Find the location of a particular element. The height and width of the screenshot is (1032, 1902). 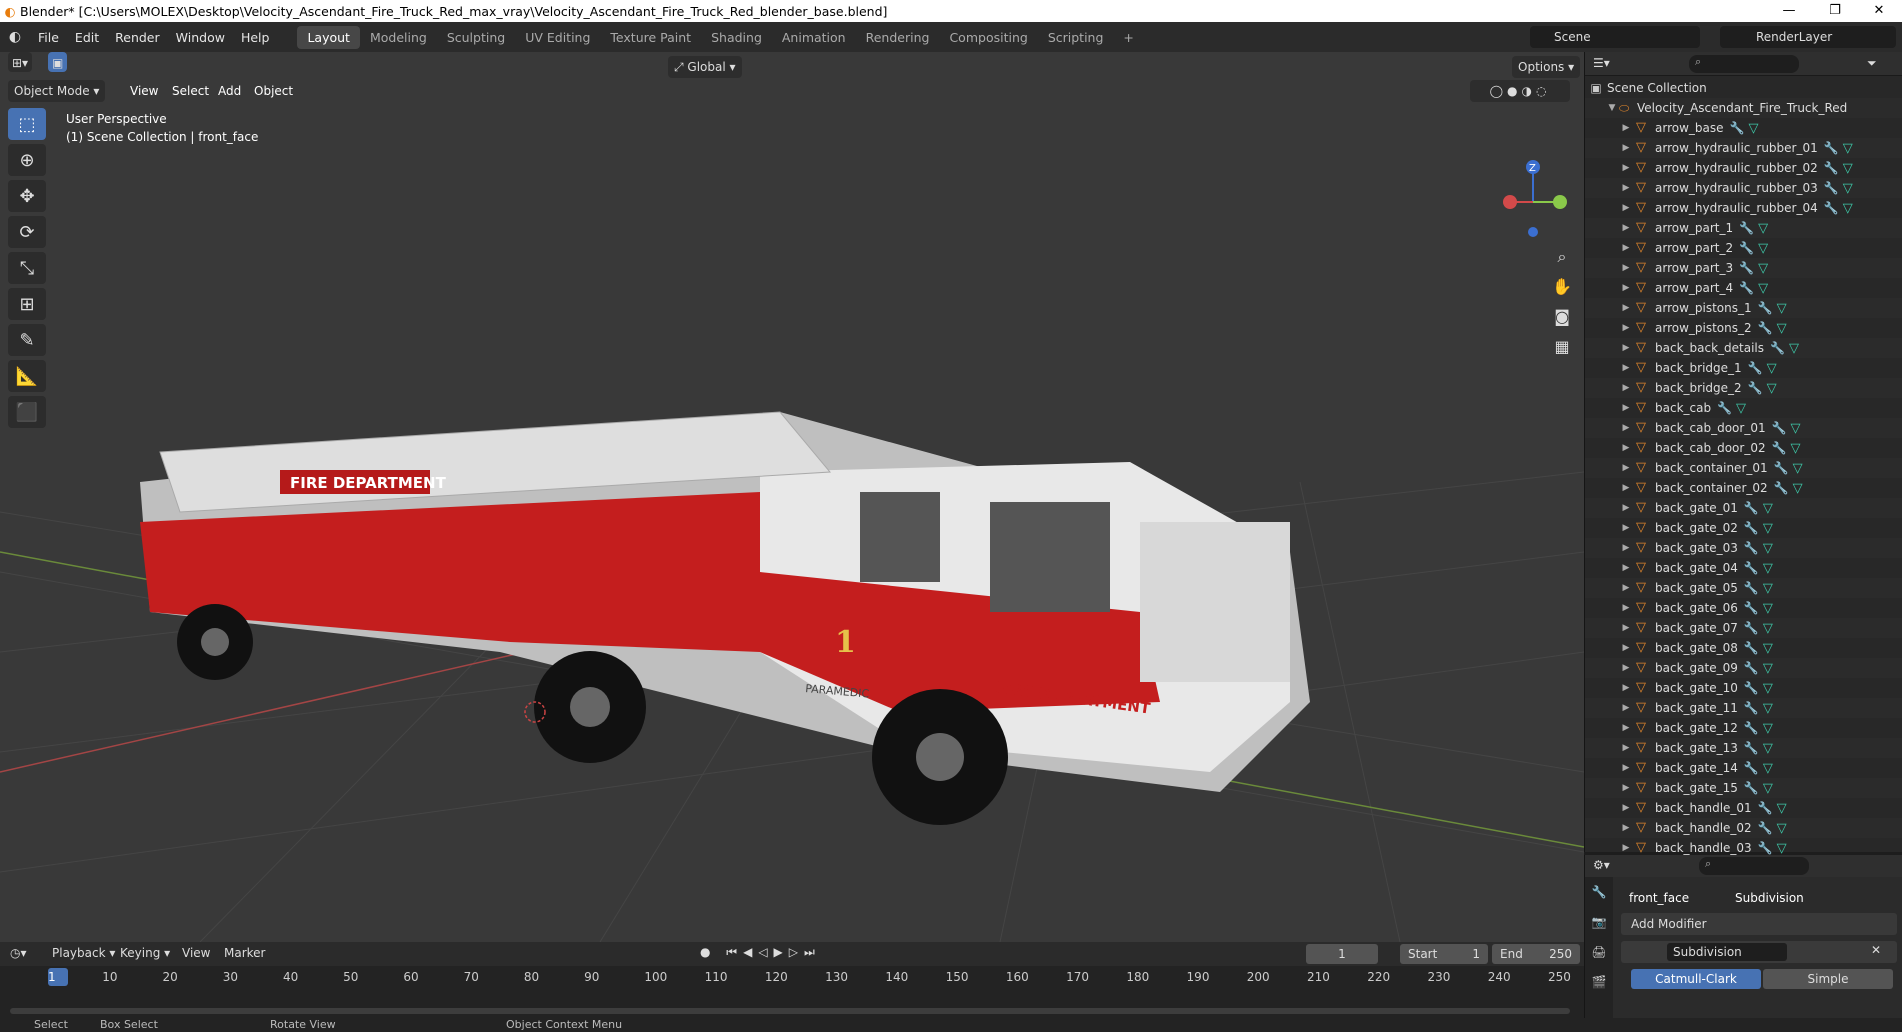

transform-tool-icon: ⊞ is located at coordinates (27, 304).